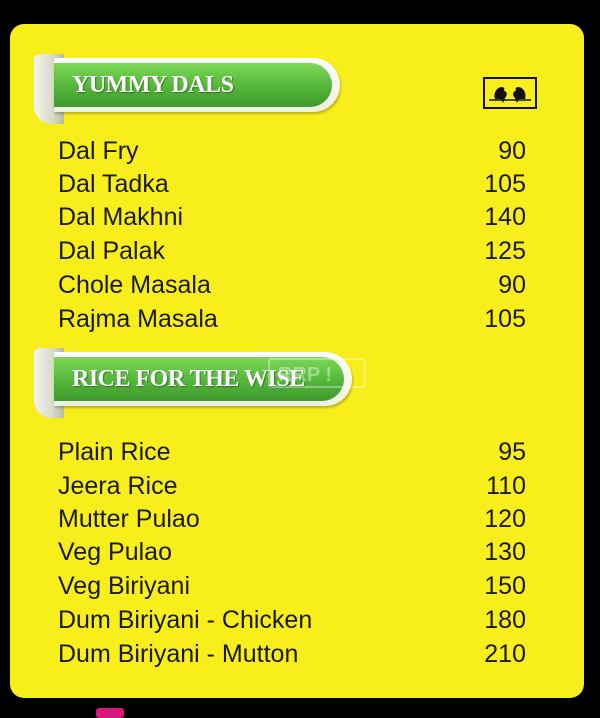 This screenshot has width=600, height=718. Describe the element at coordinates (292, 219) in the screenshot. I see `list-item: Dal Makhni 140` at that location.